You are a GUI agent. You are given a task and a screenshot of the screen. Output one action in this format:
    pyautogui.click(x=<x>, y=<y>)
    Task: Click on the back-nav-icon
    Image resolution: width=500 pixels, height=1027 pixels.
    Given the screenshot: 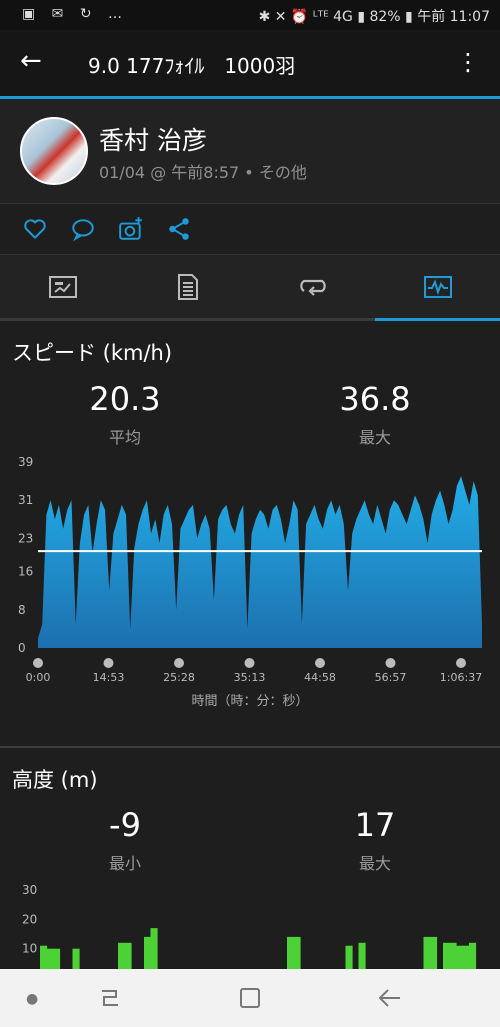 What is the action you would take?
    pyautogui.click(x=390, y=998)
    